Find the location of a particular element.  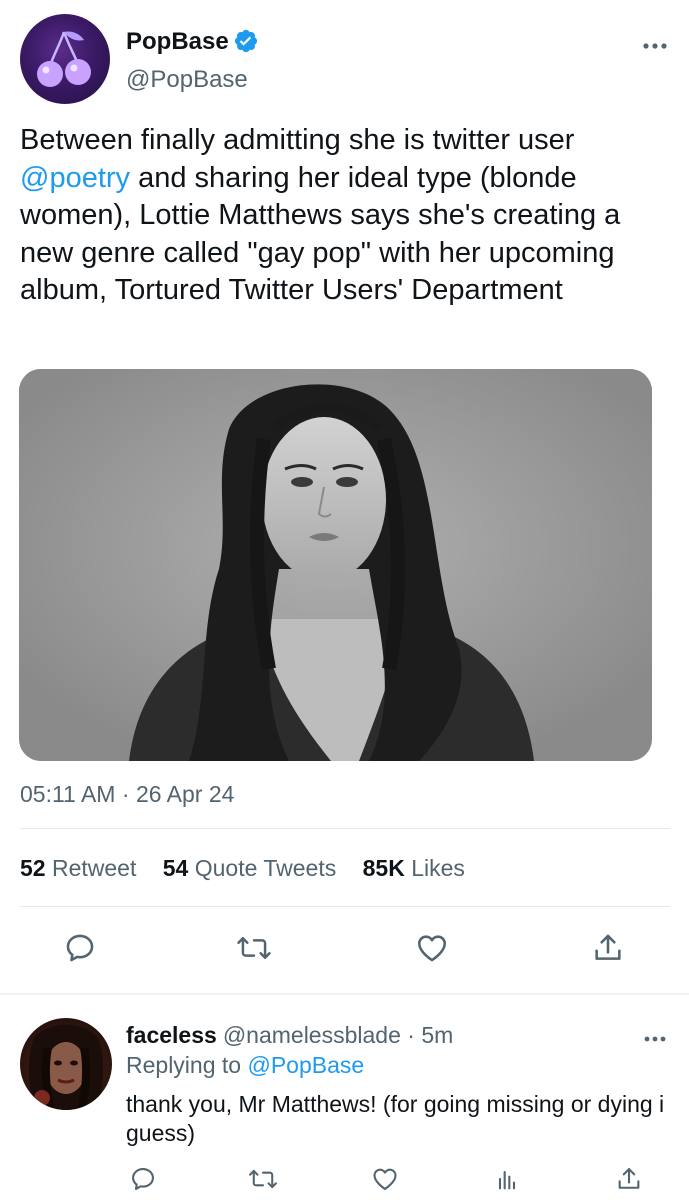

verified-badge-icon is located at coordinates (246, 41).